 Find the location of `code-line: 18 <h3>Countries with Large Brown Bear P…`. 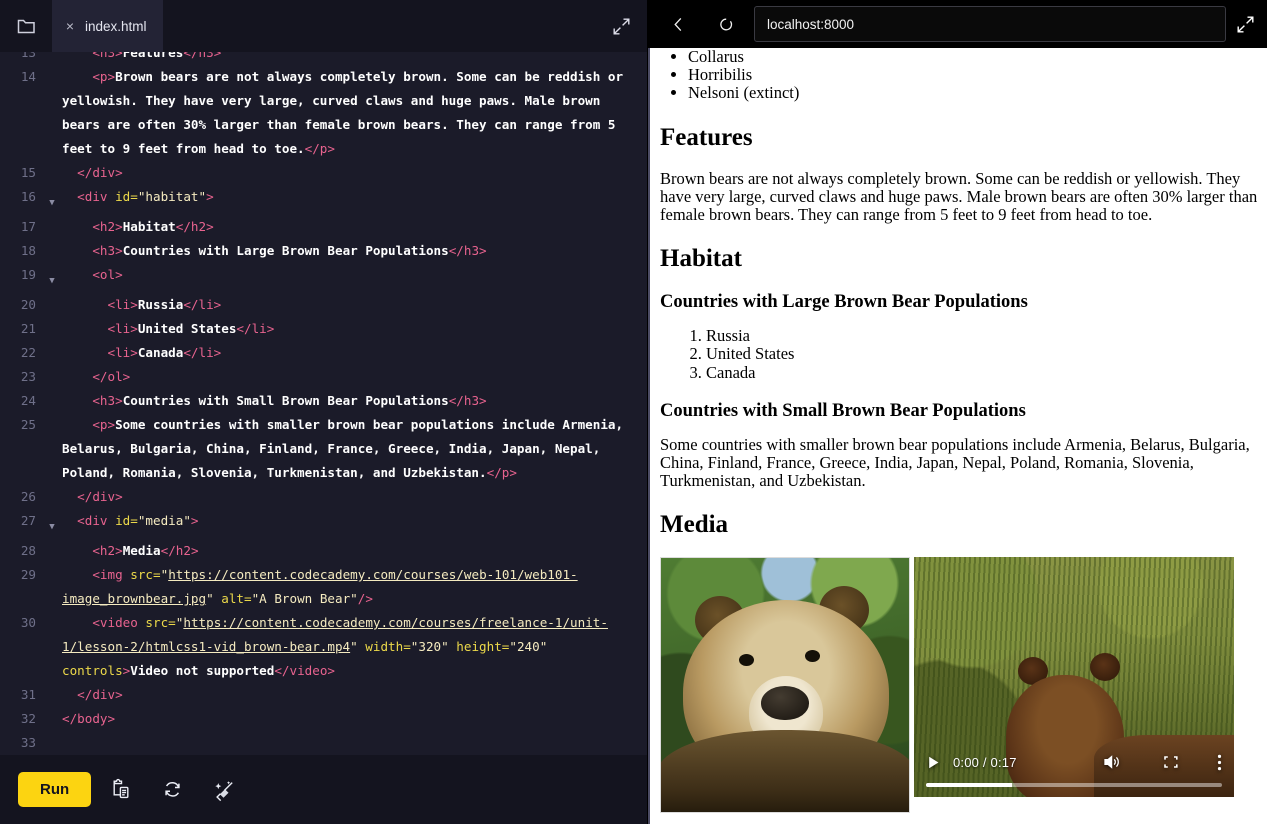

code-line: 18 <h3>Countries with Large Brown Bear P… is located at coordinates (323, 251).